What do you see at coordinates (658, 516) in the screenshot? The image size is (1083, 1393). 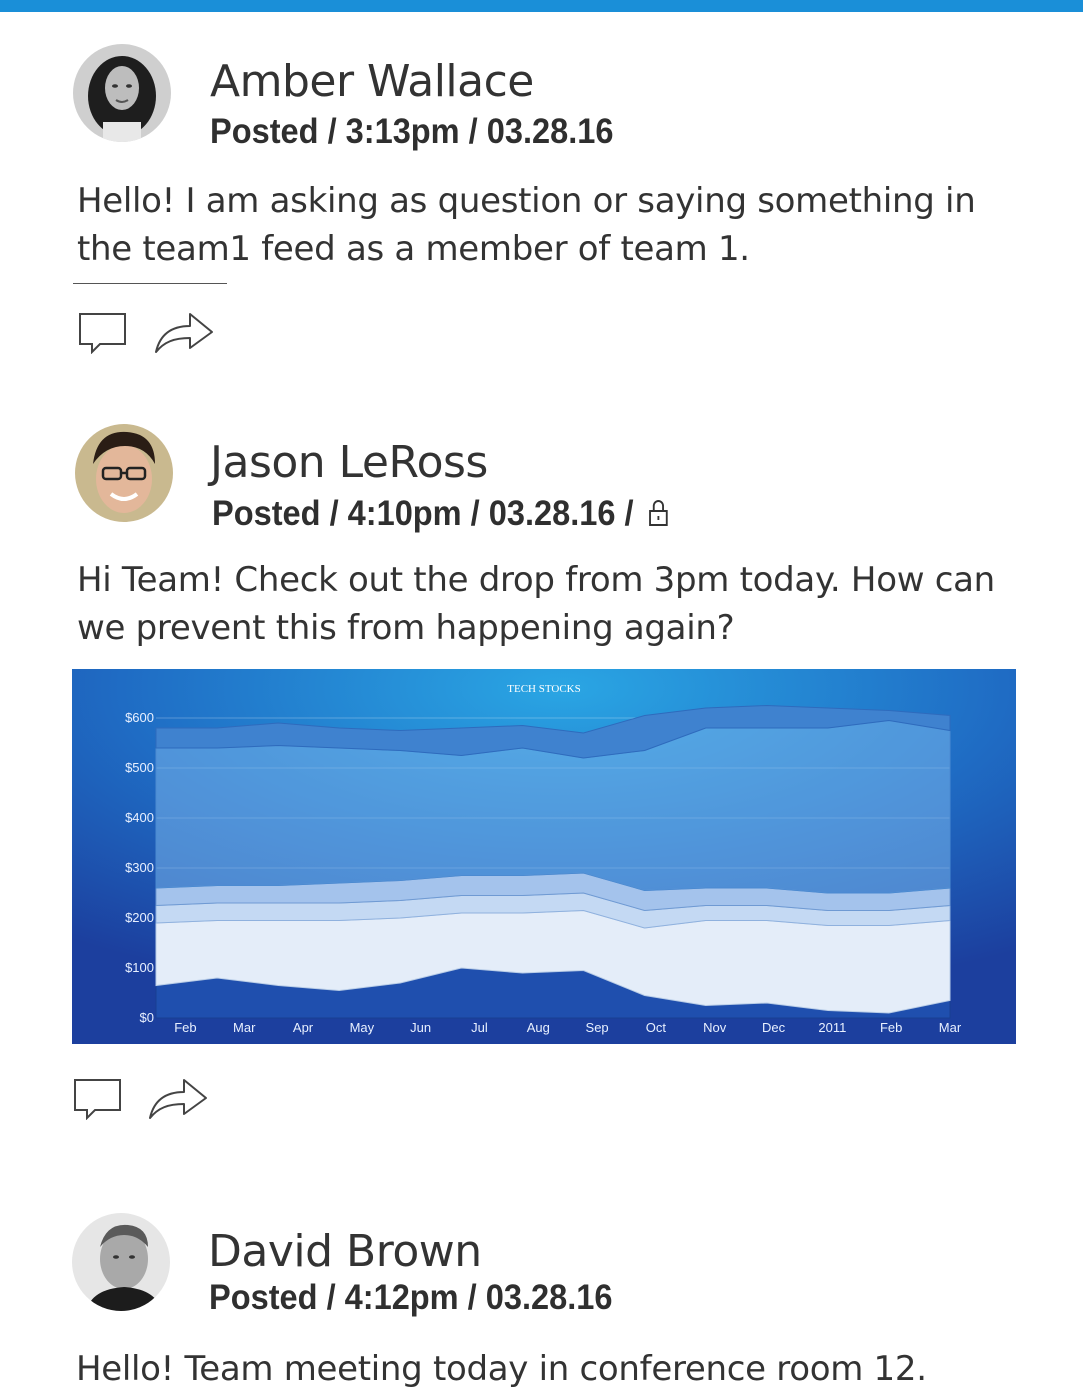 I see `lock-icon` at bounding box center [658, 516].